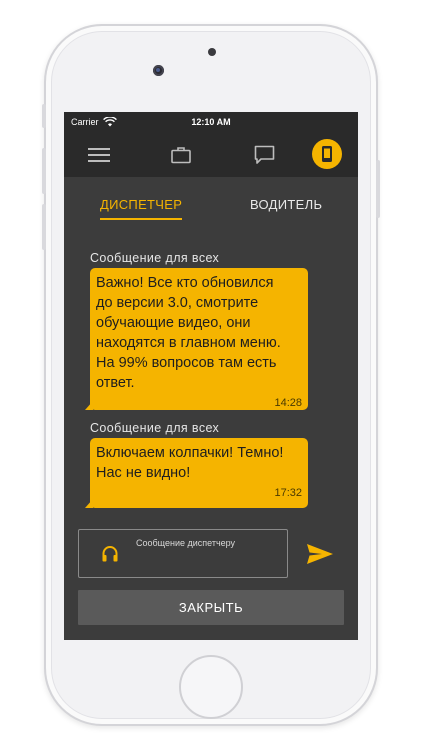 The height and width of the screenshot is (750, 422). Describe the element at coordinates (44, 171) in the screenshot. I see `volume-up-button` at that location.